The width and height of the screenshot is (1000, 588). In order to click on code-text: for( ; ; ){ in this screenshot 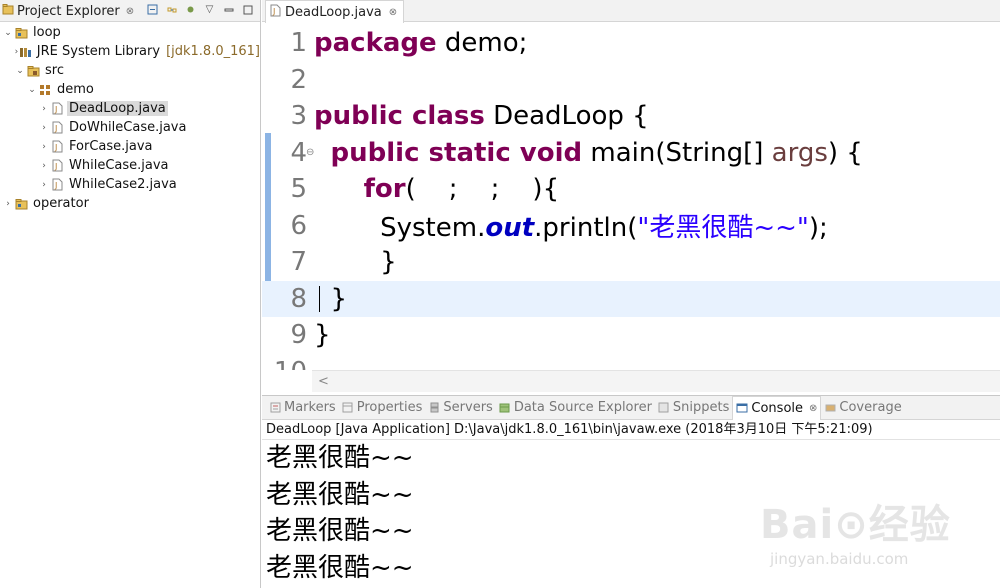, I will do `click(437, 189)`.